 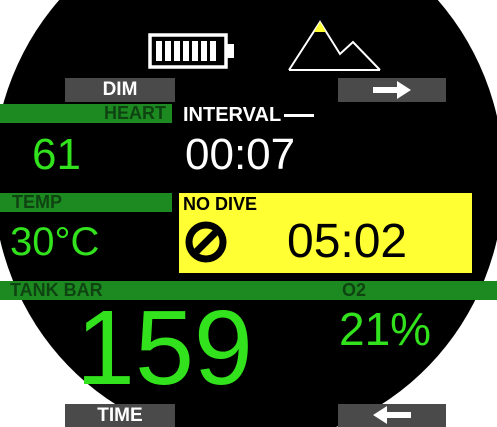 I want to click on interval-header: INTERVAL, so click(x=249, y=115).